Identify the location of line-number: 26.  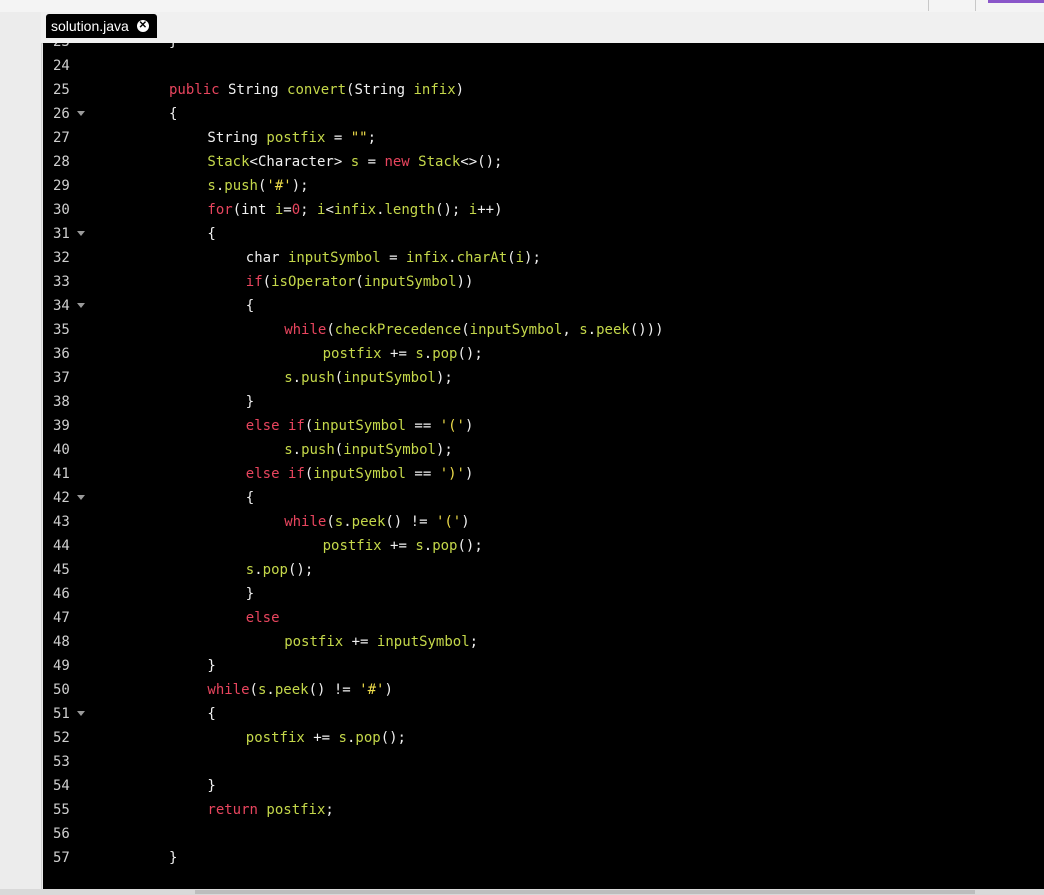
(61, 114).